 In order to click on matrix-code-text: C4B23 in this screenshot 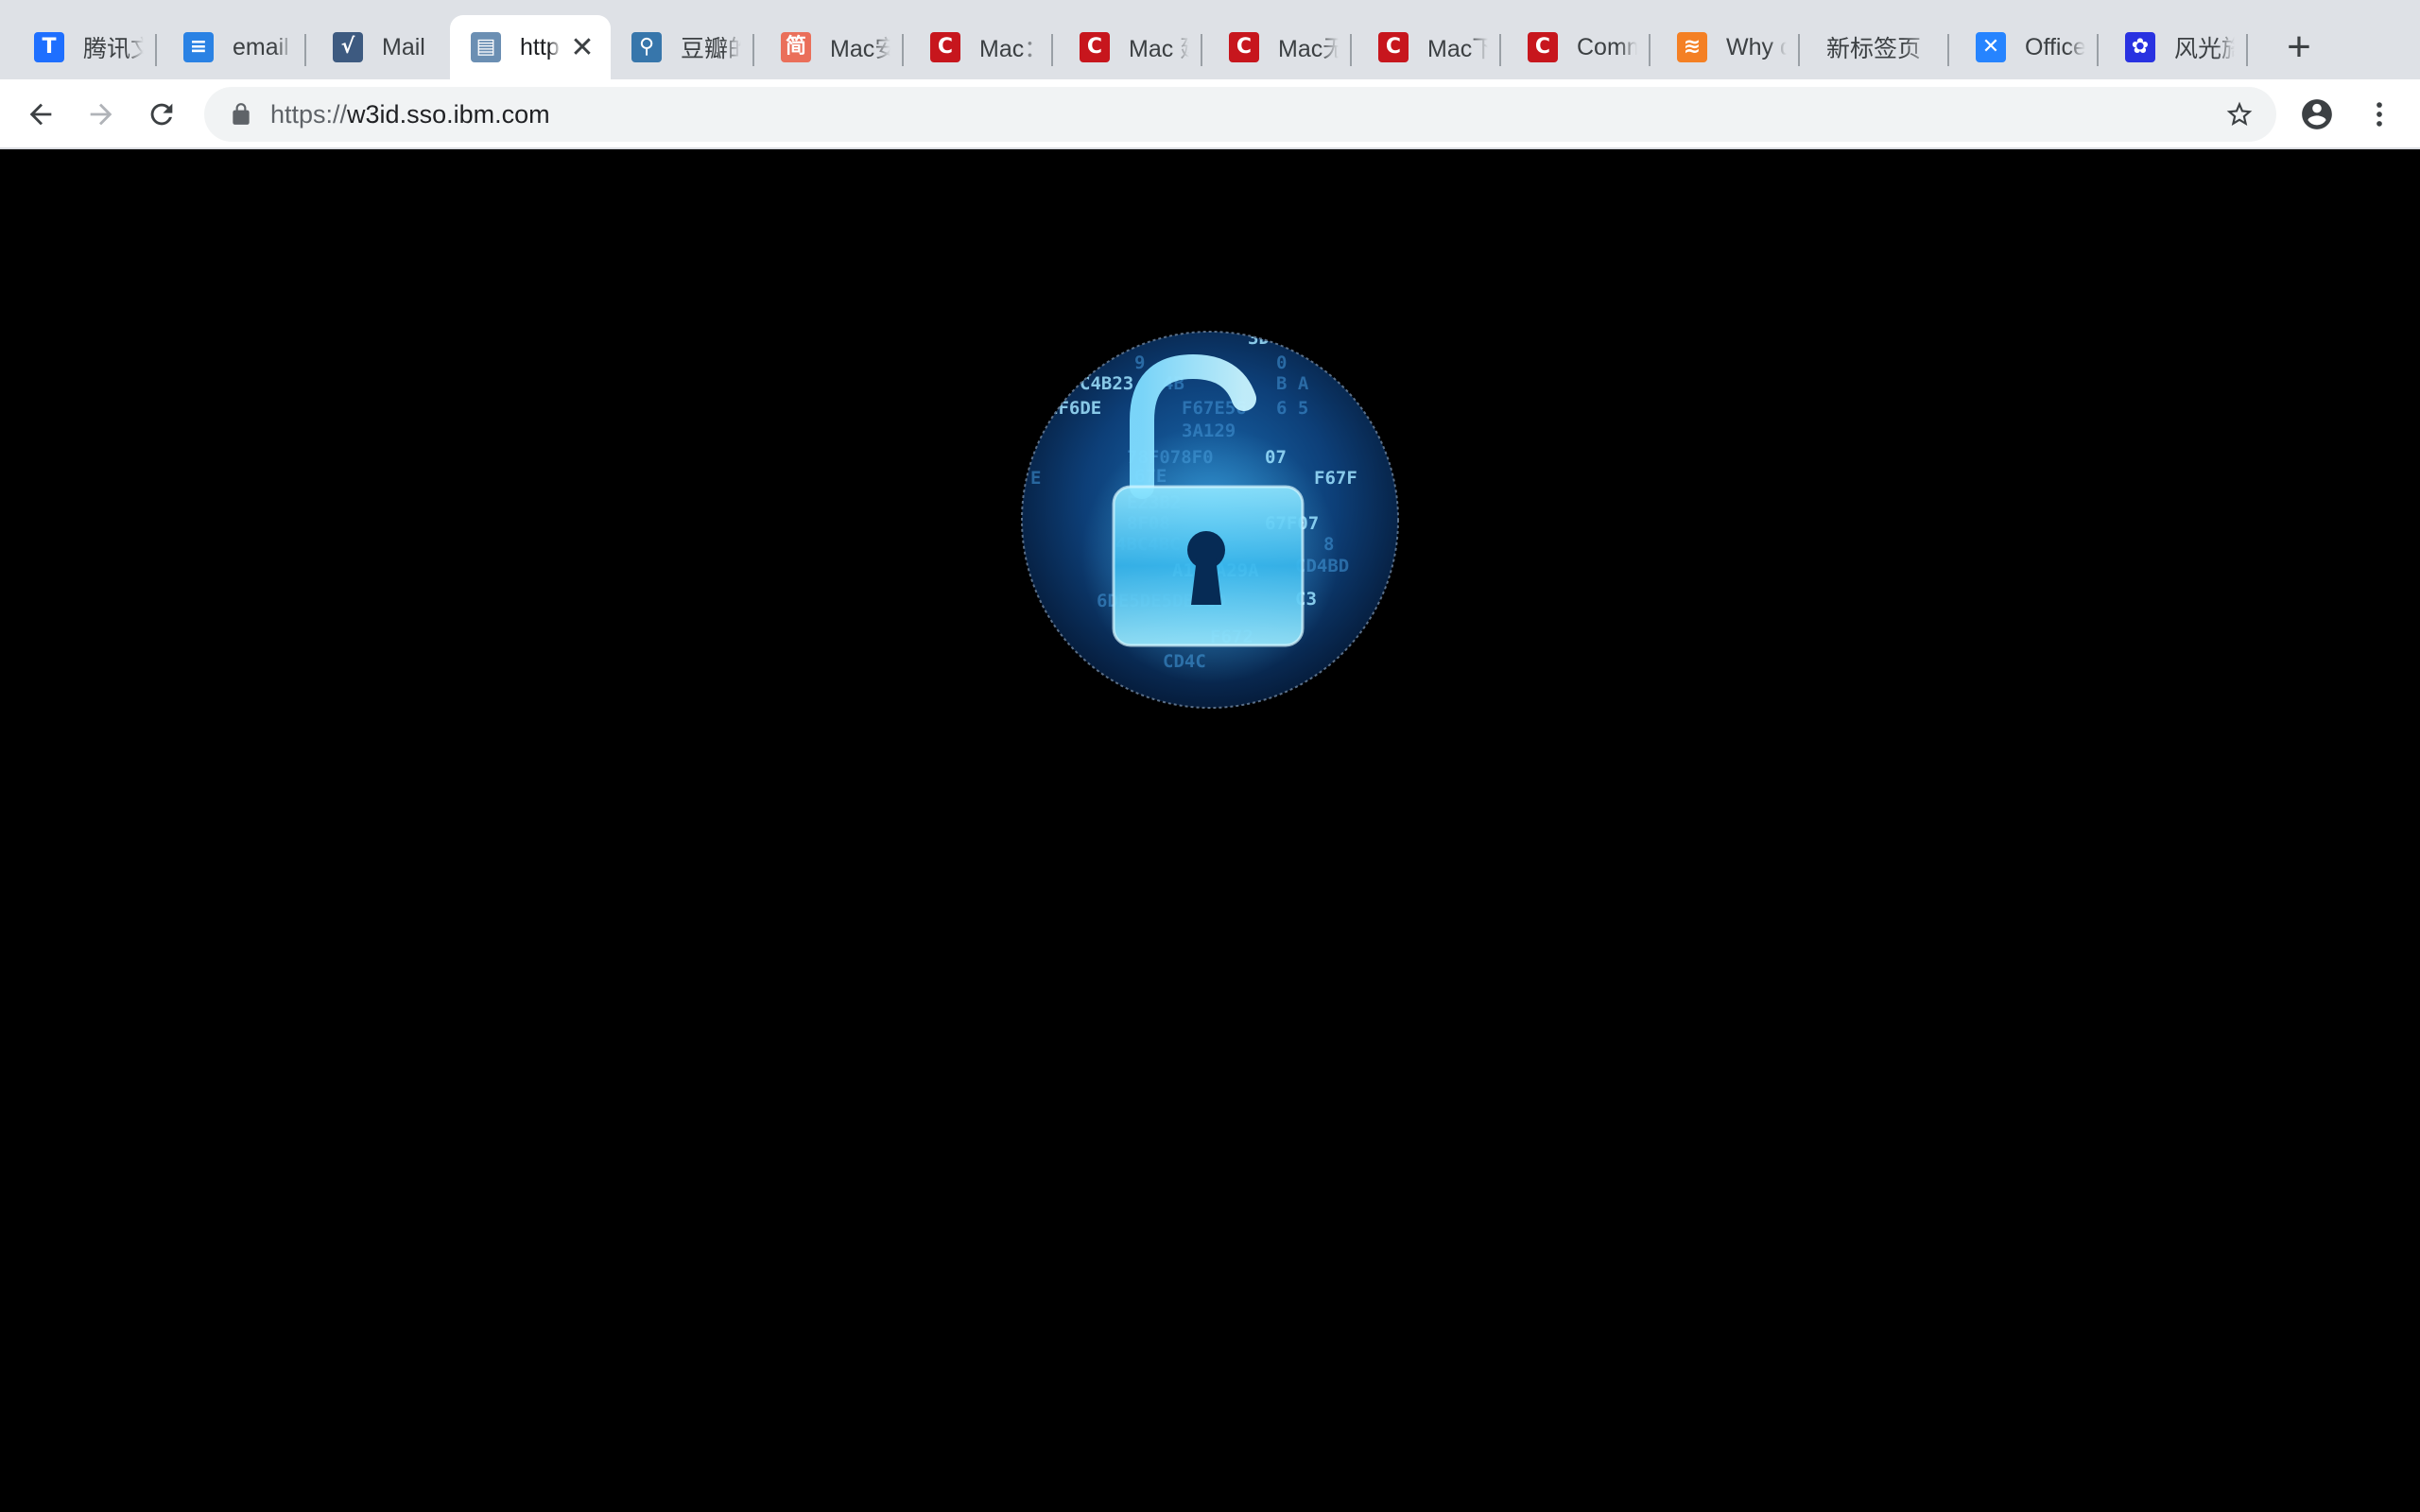, I will do `click(1106, 383)`.